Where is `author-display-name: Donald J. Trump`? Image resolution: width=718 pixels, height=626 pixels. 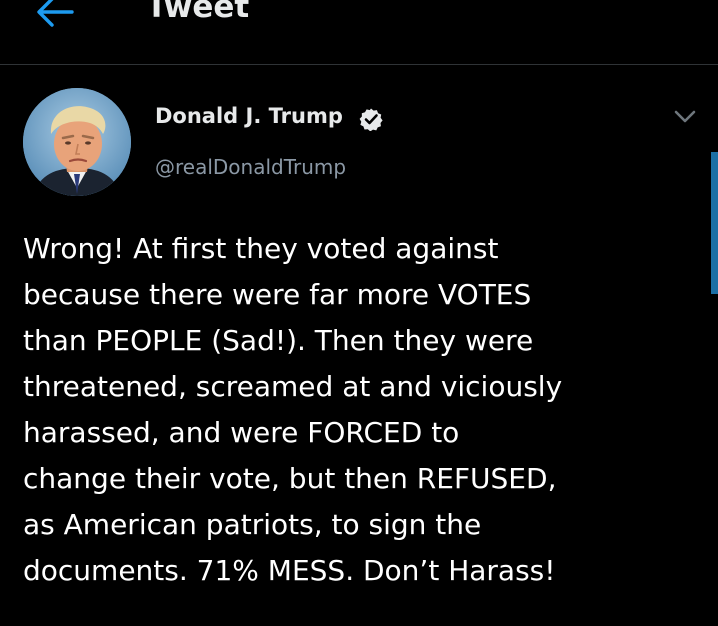
author-display-name: Donald J. Trump is located at coordinates (249, 116).